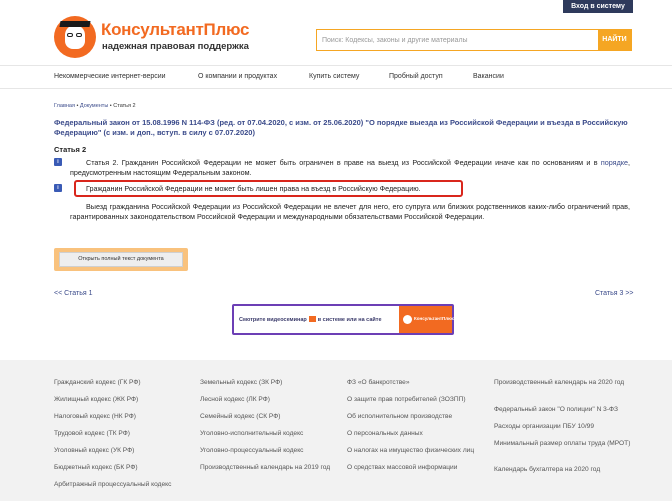 The height and width of the screenshot is (501, 672). I want to click on footer-link: О защите прав потребителей (ЗОЗПП), so click(406, 399).